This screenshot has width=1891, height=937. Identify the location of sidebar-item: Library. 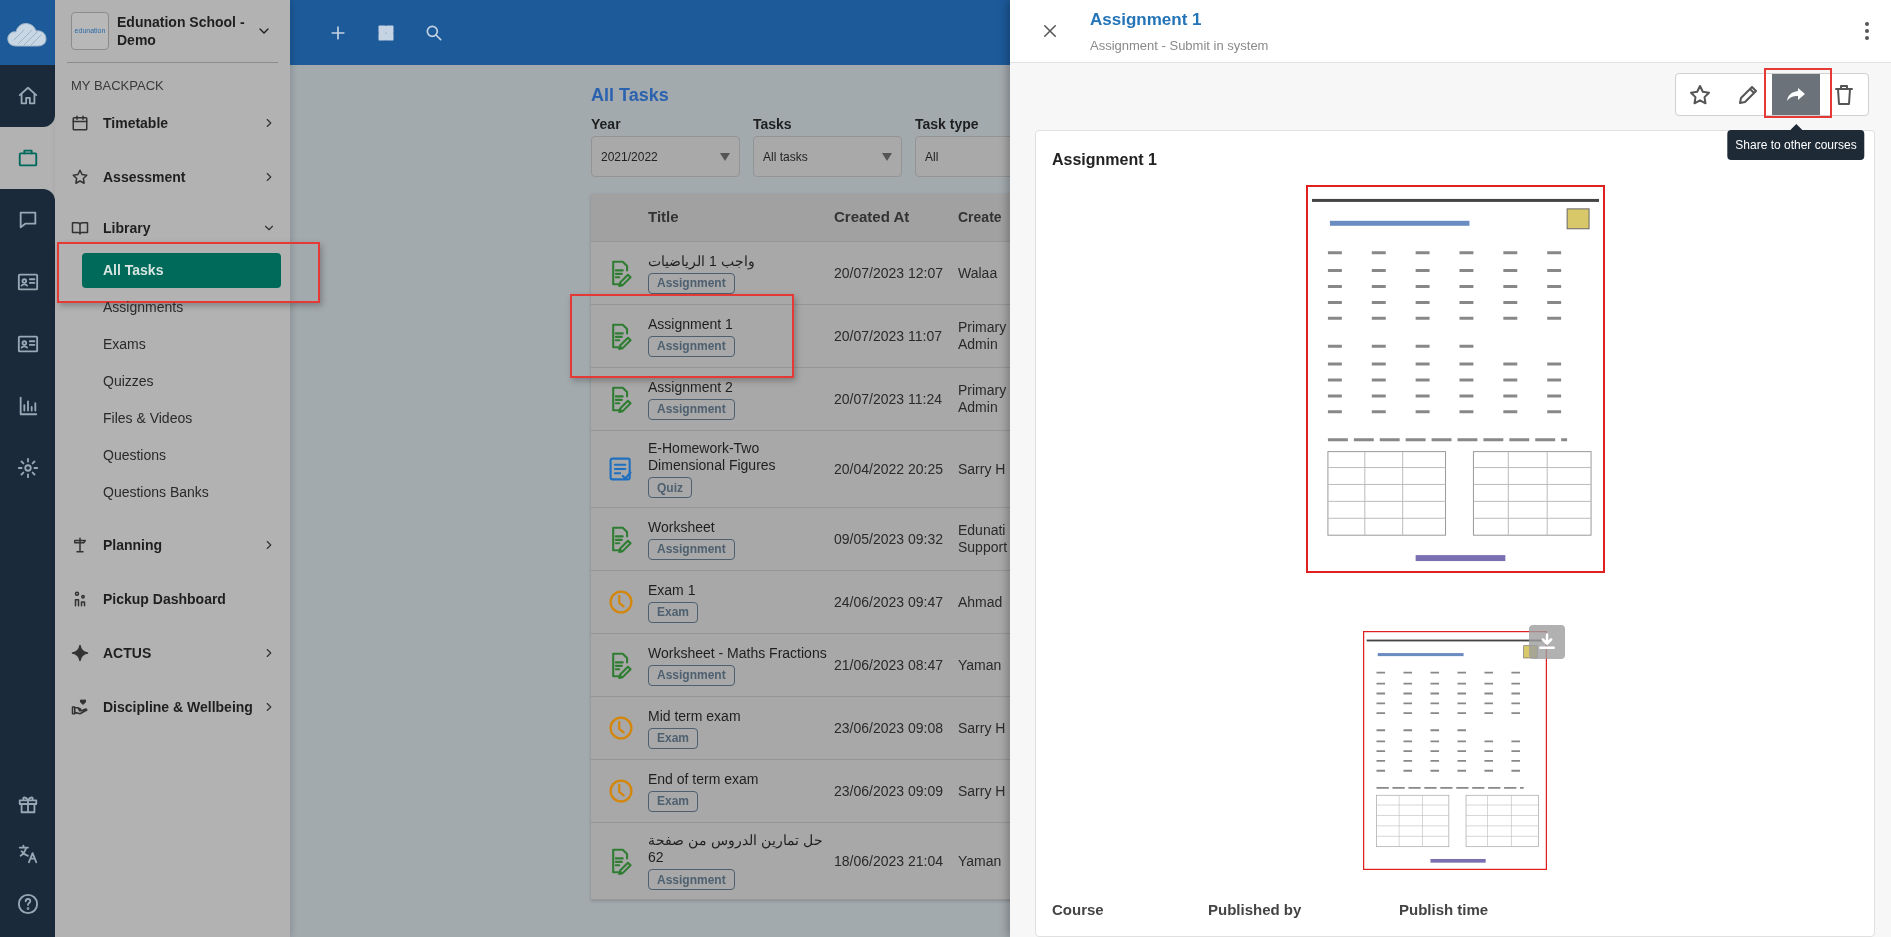
(172, 228).